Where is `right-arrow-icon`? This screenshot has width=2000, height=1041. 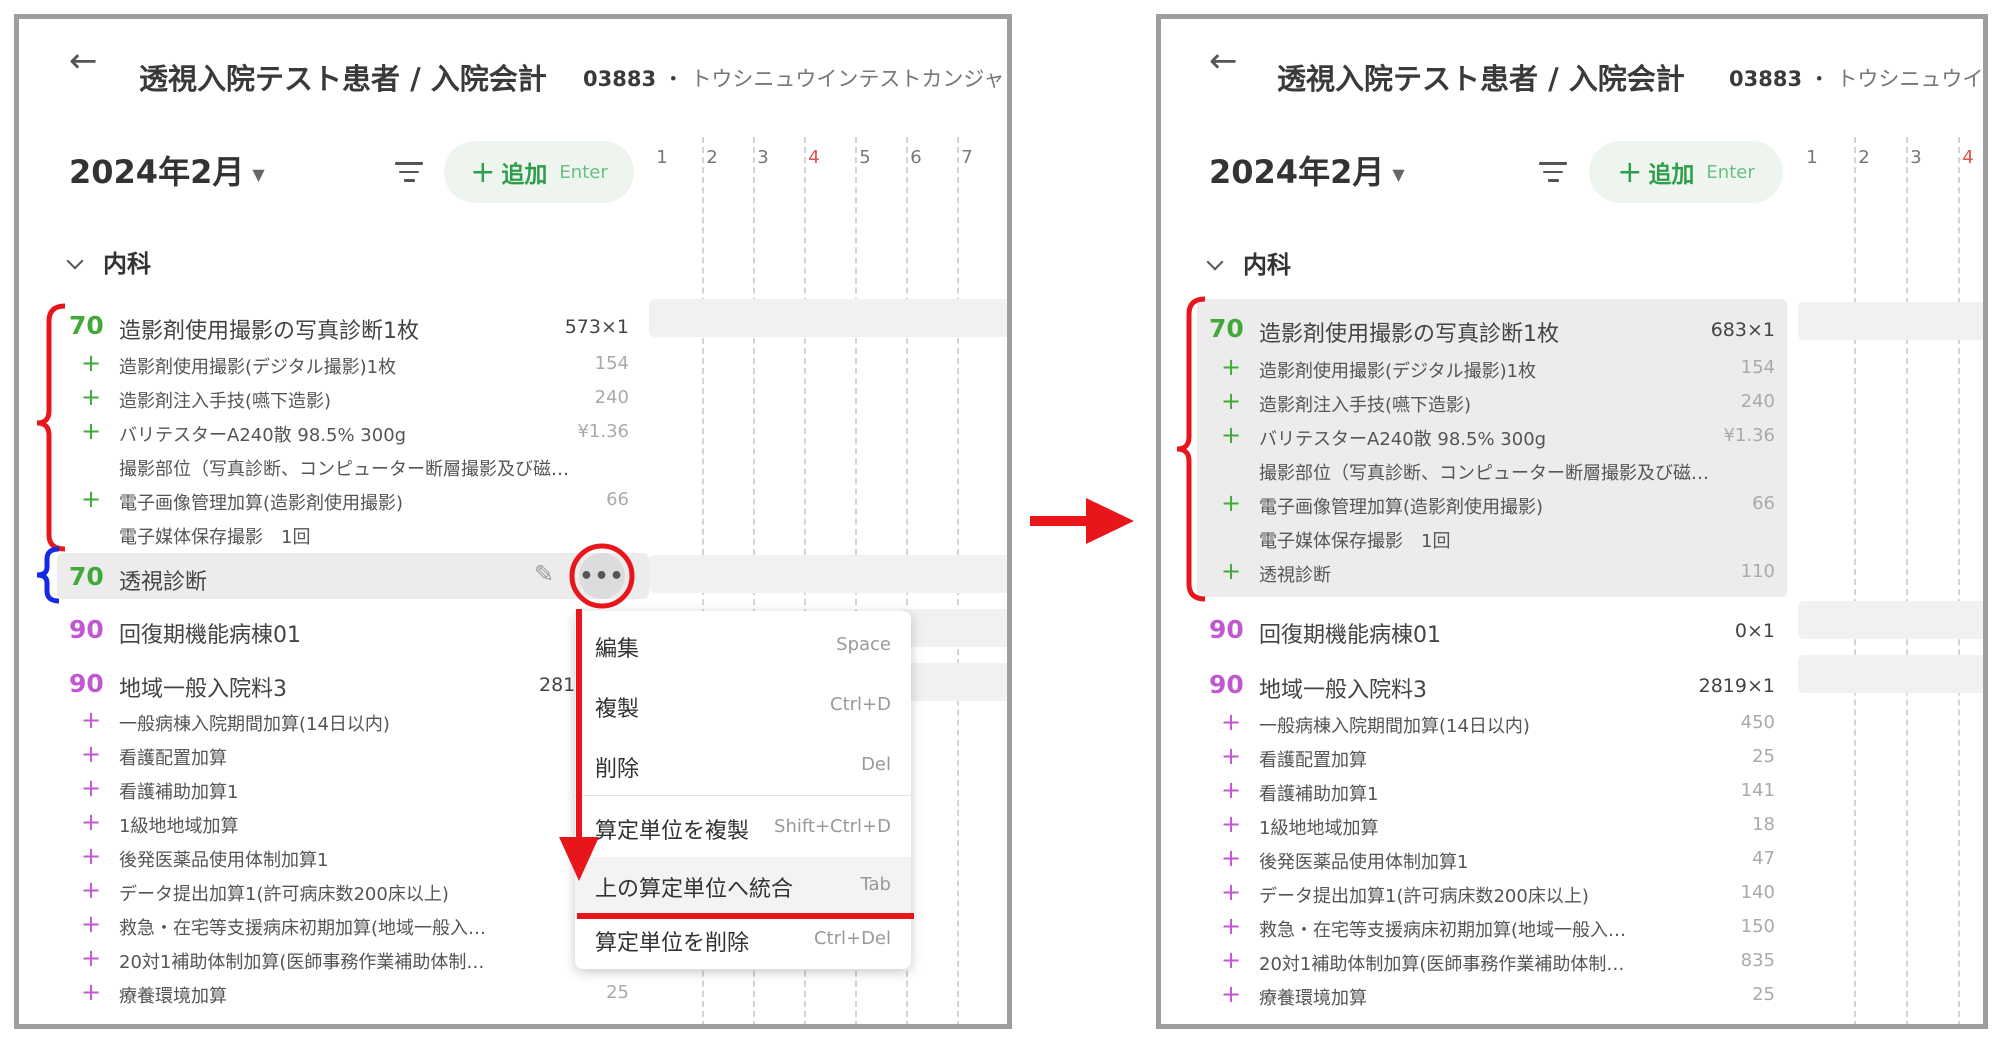
right-arrow-icon is located at coordinates (1082, 521).